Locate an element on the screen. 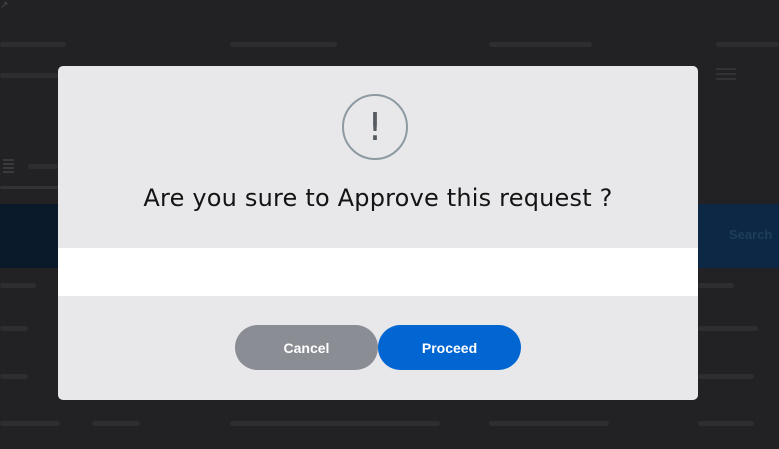 Image resolution: width=779 pixels, height=449 pixels. text-placeholder is located at coordinates (29, 75).